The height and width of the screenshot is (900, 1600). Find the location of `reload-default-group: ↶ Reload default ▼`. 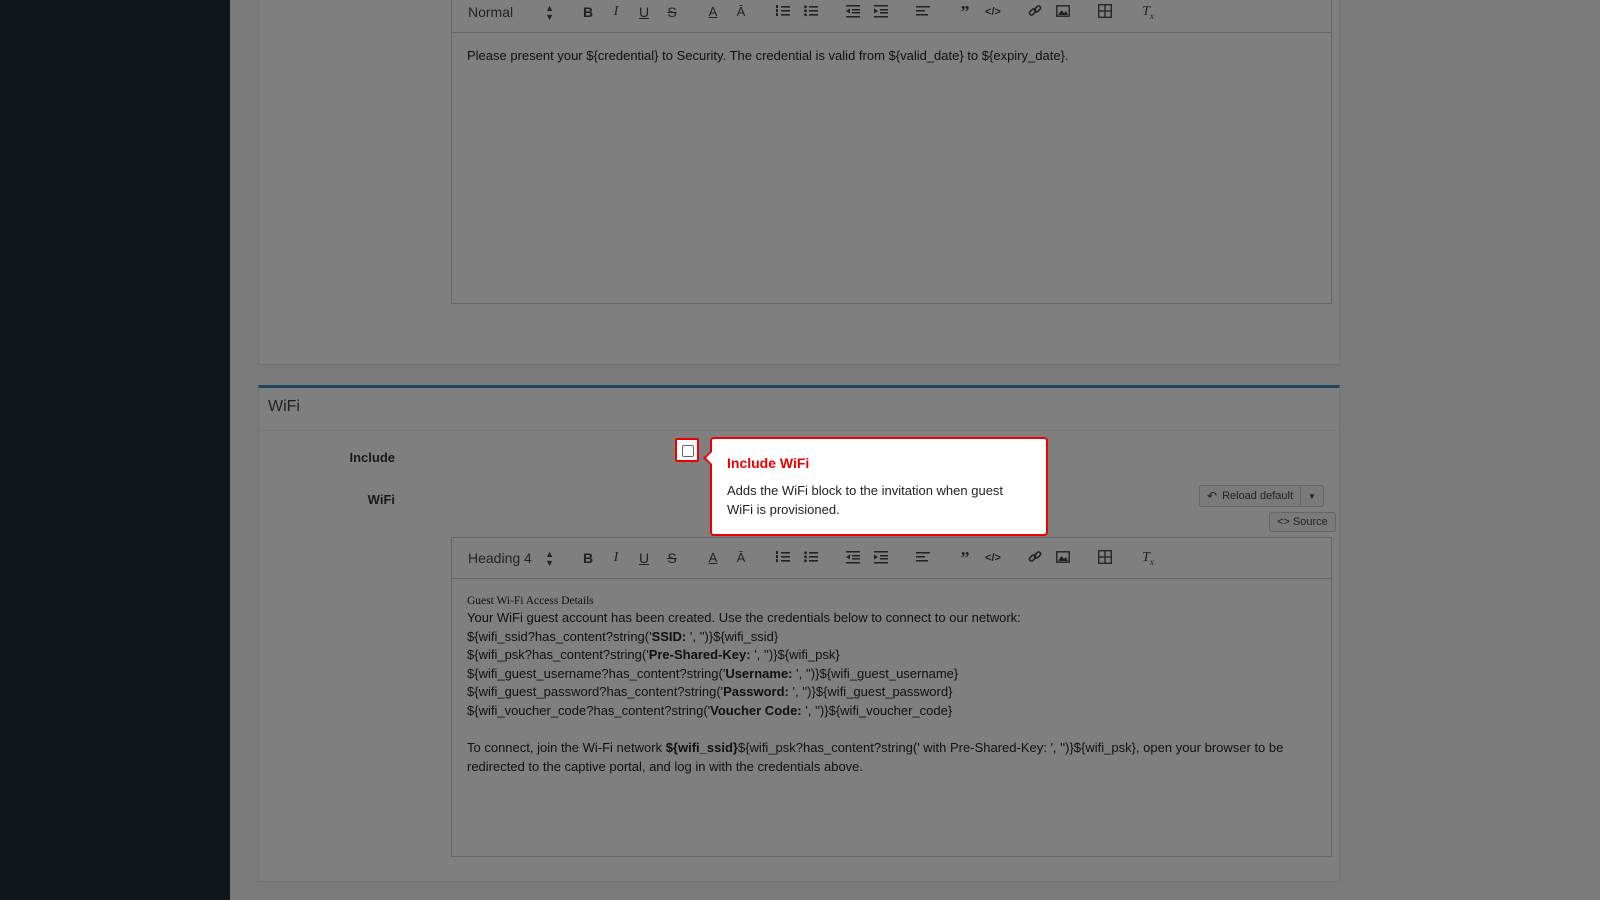

reload-default-group: ↶ Reload default ▼ is located at coordinates (1261, 496).